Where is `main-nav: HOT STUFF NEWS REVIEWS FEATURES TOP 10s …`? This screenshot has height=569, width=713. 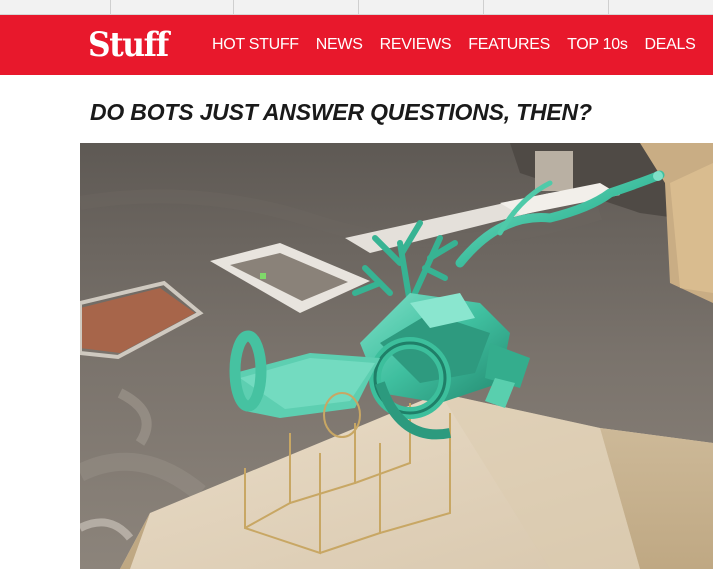 main-nav: HOT STUFF NEWS REVIEWS FEATURES TOP 10s … is located at coordinates (462, 45).